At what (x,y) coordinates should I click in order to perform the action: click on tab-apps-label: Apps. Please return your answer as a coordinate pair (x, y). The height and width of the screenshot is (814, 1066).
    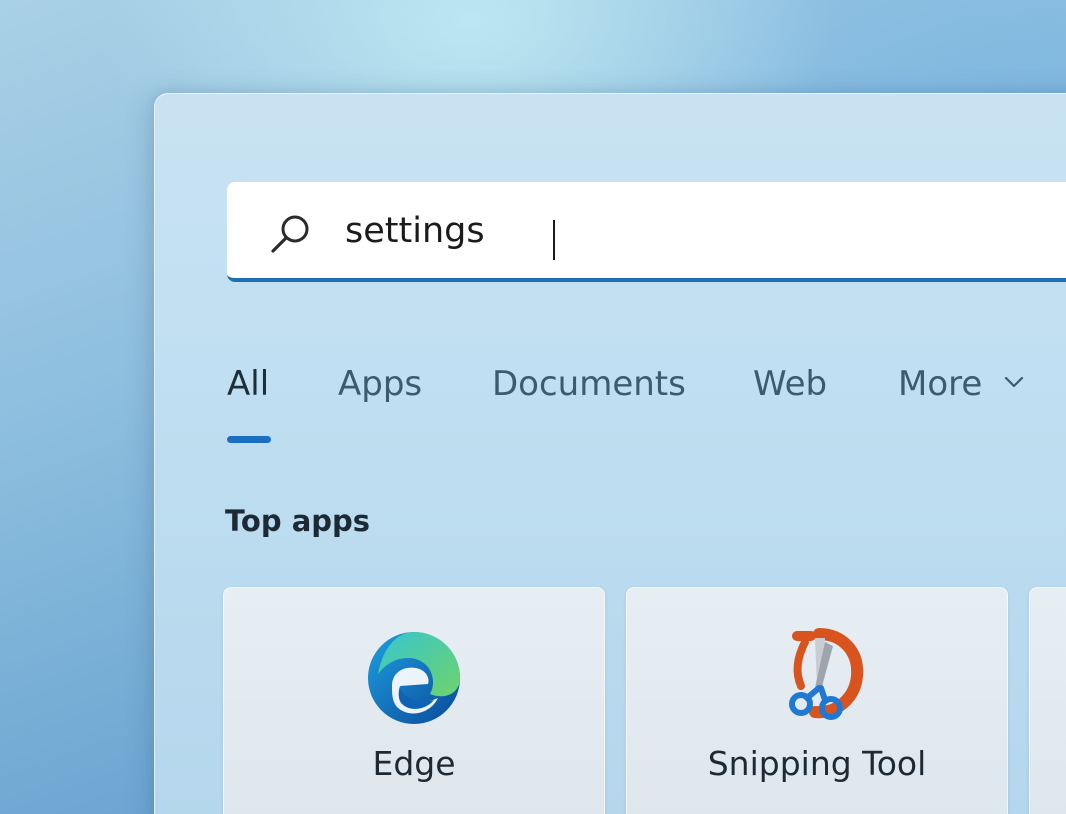
    Looking at the image, I should click on (380, 384).